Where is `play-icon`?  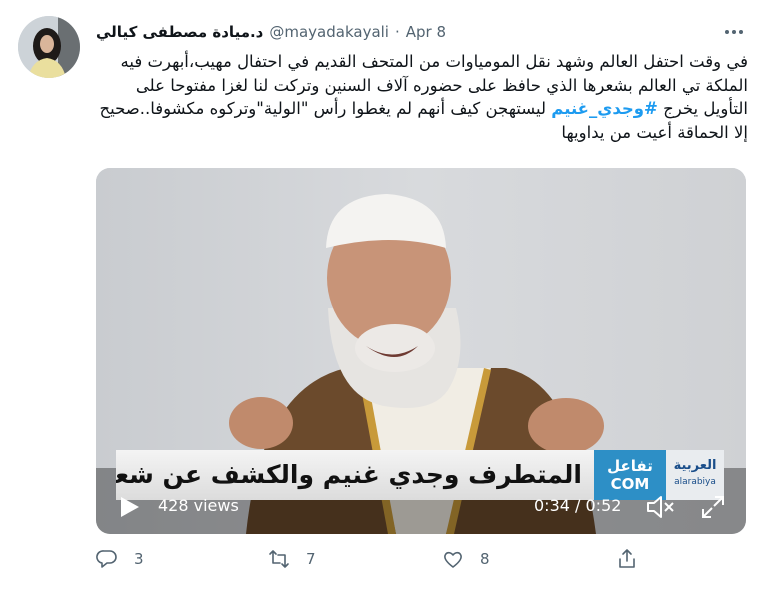
play-icon is located at coordinates (130, 507).